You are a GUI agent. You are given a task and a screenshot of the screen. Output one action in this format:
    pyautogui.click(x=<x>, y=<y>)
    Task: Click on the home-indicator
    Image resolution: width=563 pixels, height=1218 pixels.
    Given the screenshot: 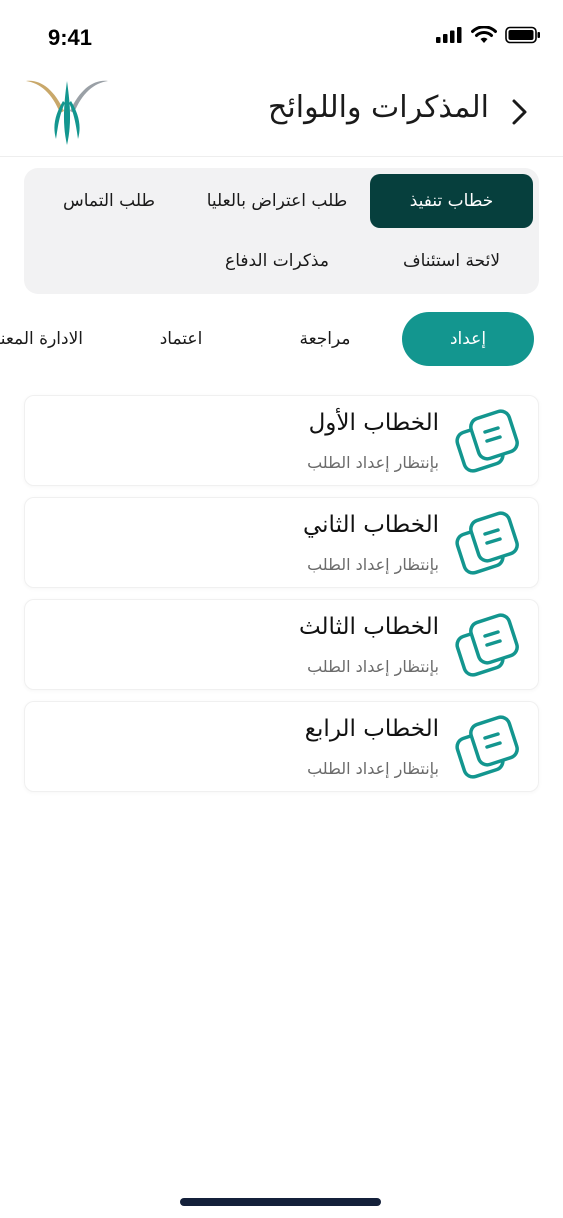 What is the action you would take?
    pyautogui.click(x=280, y=1202)
    